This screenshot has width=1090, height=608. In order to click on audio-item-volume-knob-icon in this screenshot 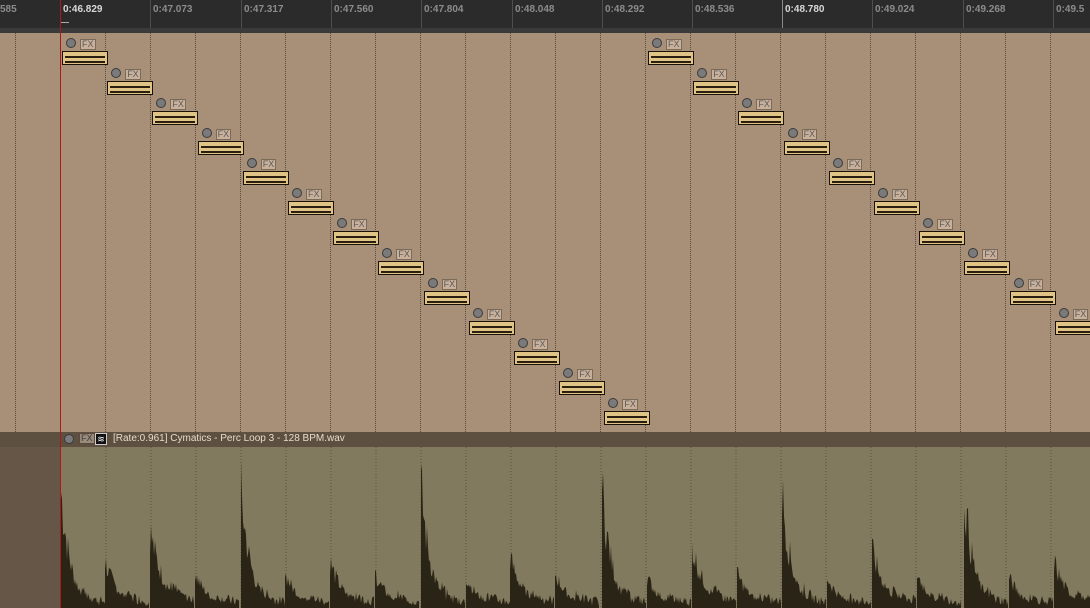, I will do `click(69, 439)`.